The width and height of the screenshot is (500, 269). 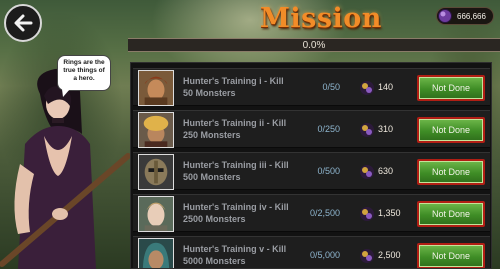 What do you see at coordinates (331, 87) in the screenshot?
I see `mission-progress: 0/50` at bounding box center [331, 87].